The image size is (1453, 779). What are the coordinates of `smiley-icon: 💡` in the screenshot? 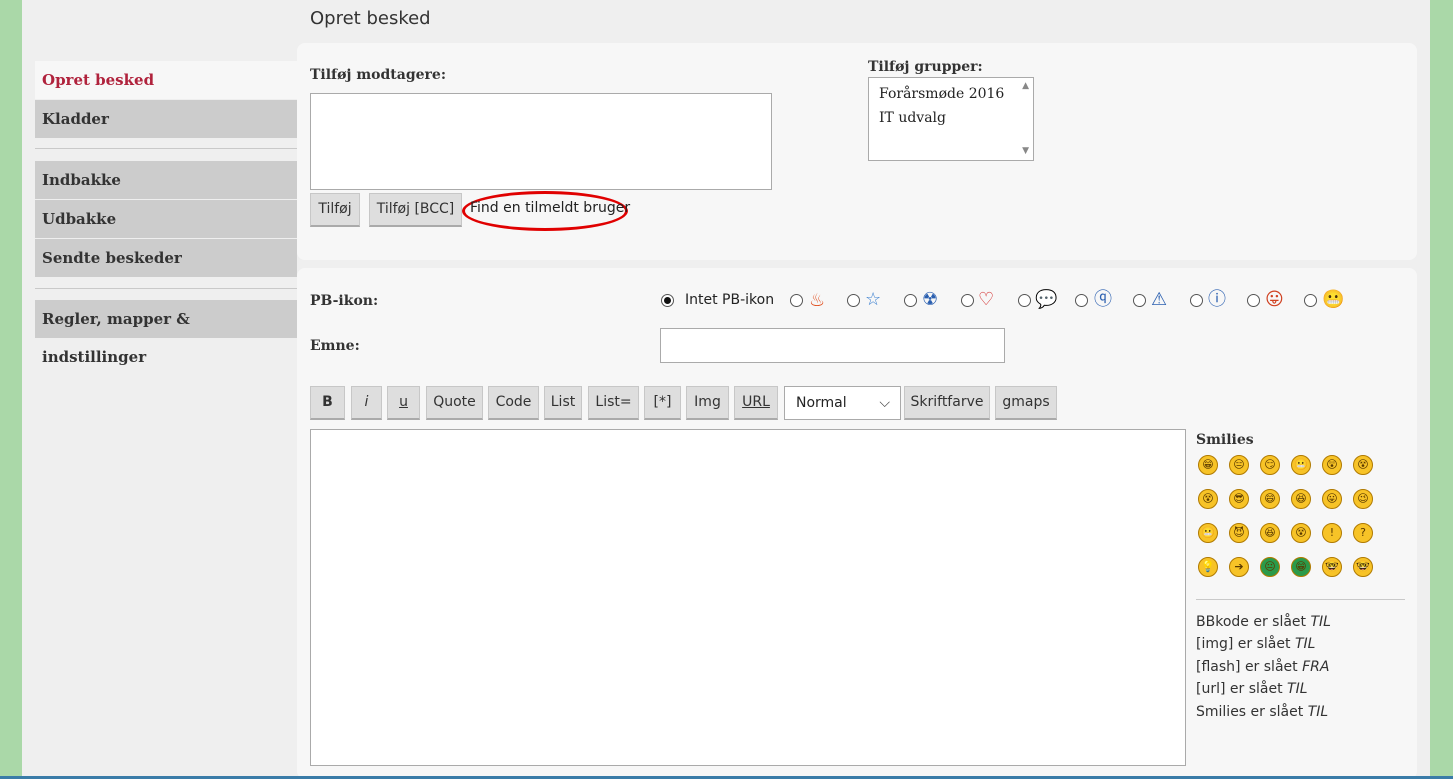 It's located at (1208, 567).